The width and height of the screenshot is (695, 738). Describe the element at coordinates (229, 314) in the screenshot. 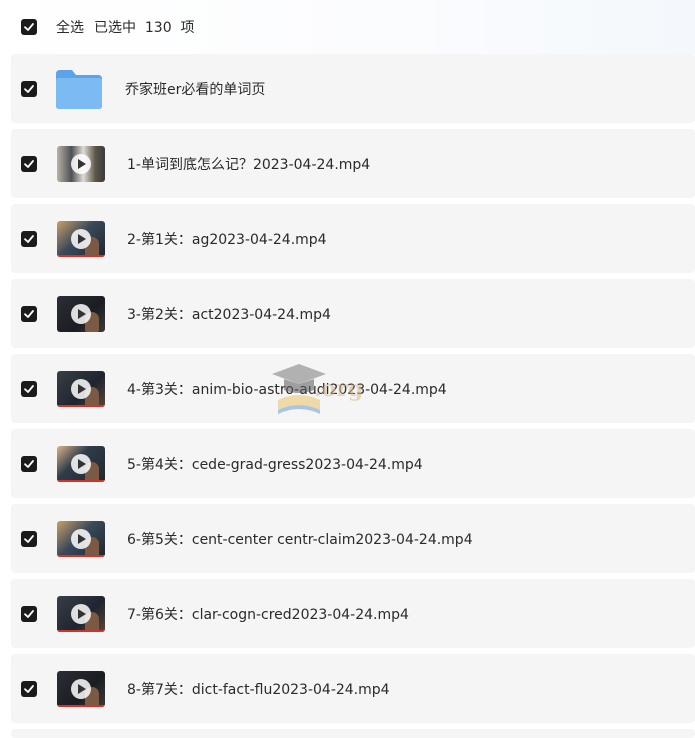

I see `file-name: 3-第2关：act2023-04-24.mp4` at that location.